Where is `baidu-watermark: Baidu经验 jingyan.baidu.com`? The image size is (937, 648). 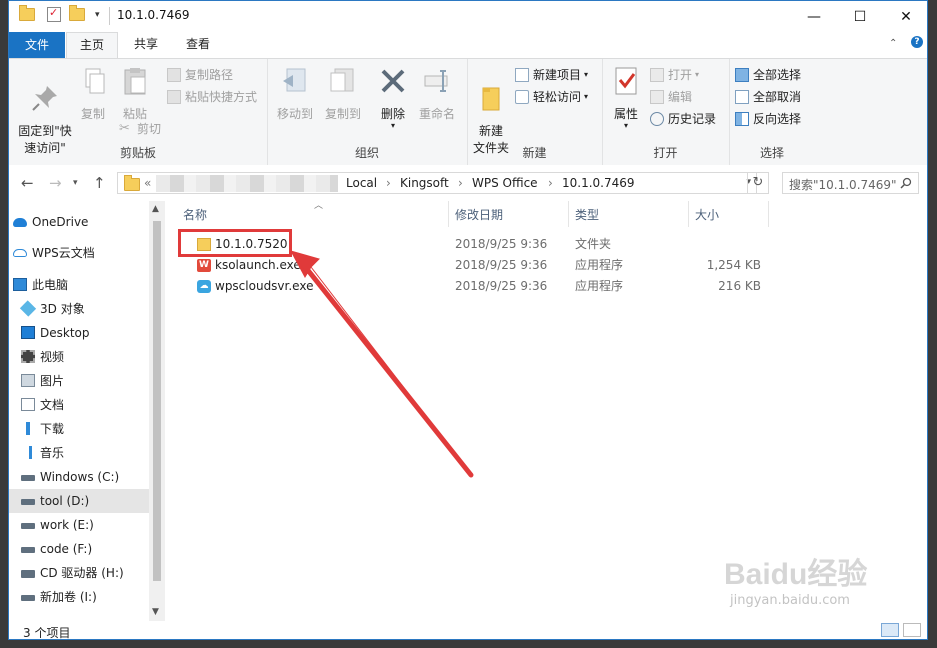
baidu-watermark: Baidu经验 jingyan.baidu.com is located at coordinates (819, 589).